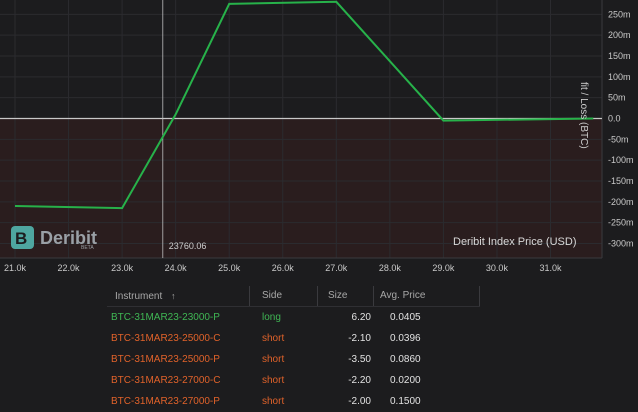 Image resolution: width=638 pixels, height=412 pixels. What do you see at coordinates (166, 338) in the screenshot?
I see `instrument-cell: BTC-31MAR23-25000-C` at bounding box center [166, 338].